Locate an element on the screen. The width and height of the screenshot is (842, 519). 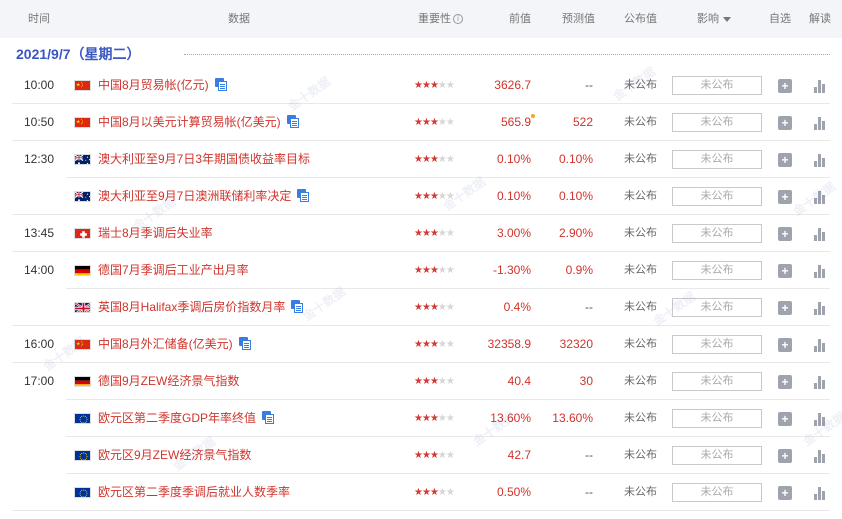
event-name-link: 德国7月季调后工业产出月率 is located at coordinates (173, 270).